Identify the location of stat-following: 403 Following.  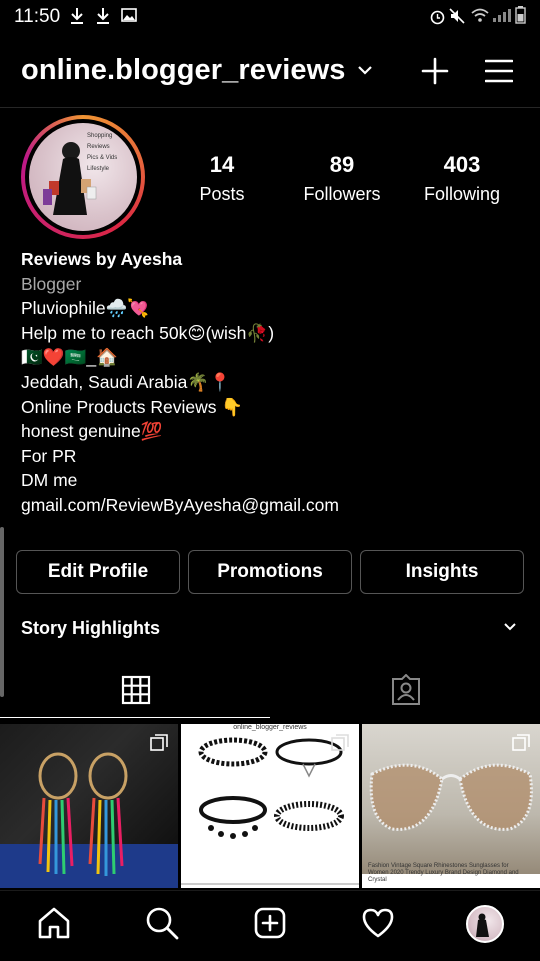
(462, 178).